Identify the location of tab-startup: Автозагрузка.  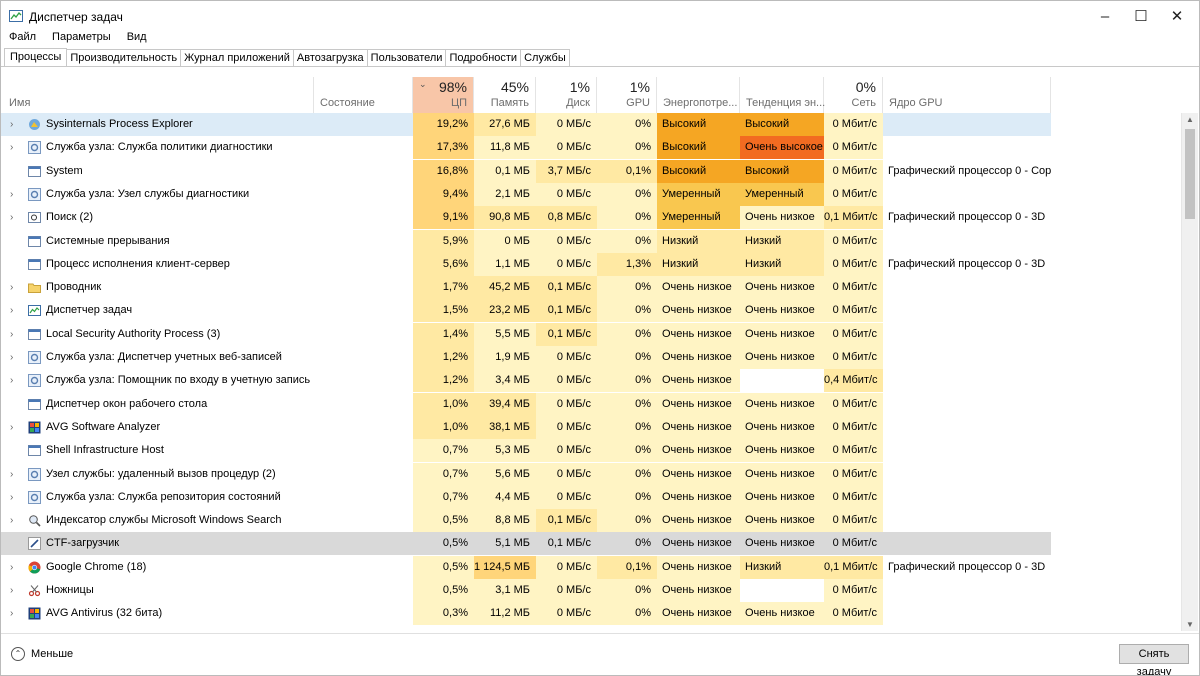
(330, 58).